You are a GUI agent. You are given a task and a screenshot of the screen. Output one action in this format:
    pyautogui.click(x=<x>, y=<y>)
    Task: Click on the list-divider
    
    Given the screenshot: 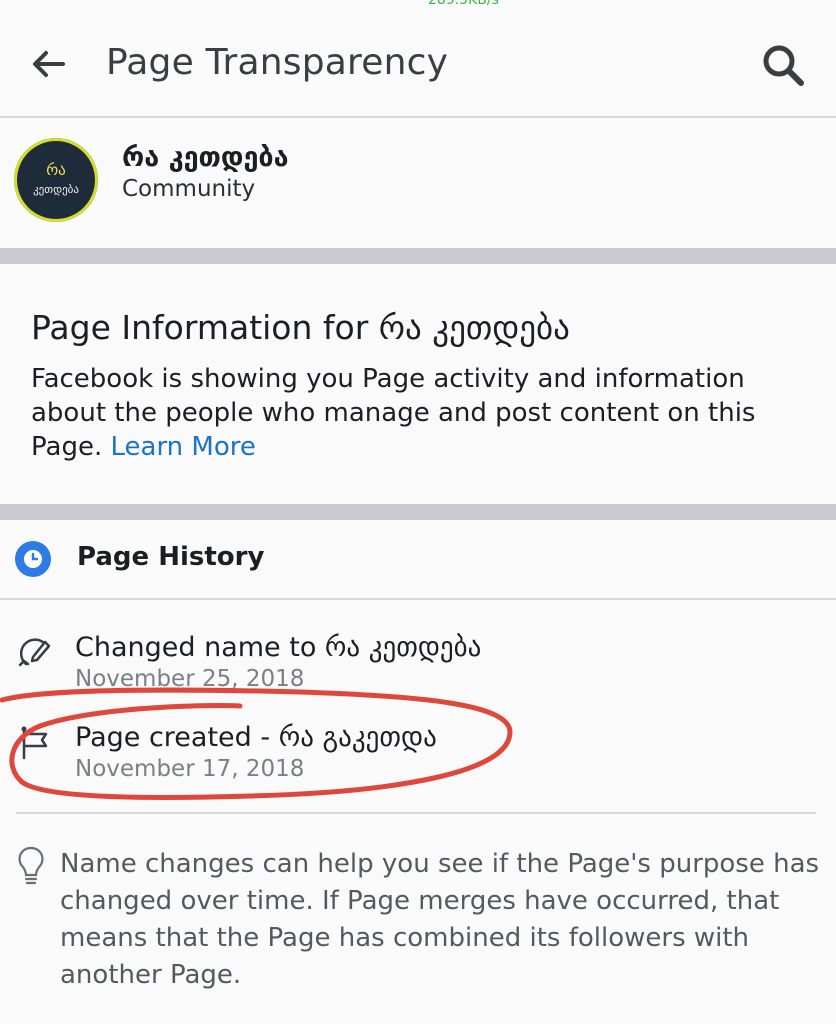 What is the action you would take?
    pyautogui.click(x=416, y=813)
    